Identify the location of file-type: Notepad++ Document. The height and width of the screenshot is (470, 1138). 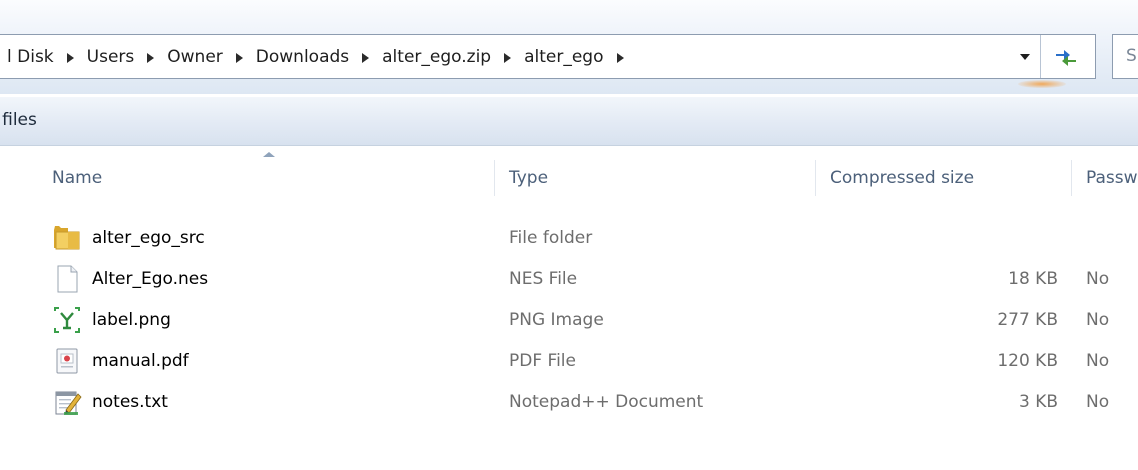
(606, 402).